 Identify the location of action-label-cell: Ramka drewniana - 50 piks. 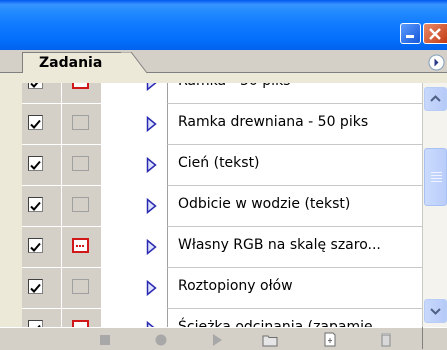
(294, 124).